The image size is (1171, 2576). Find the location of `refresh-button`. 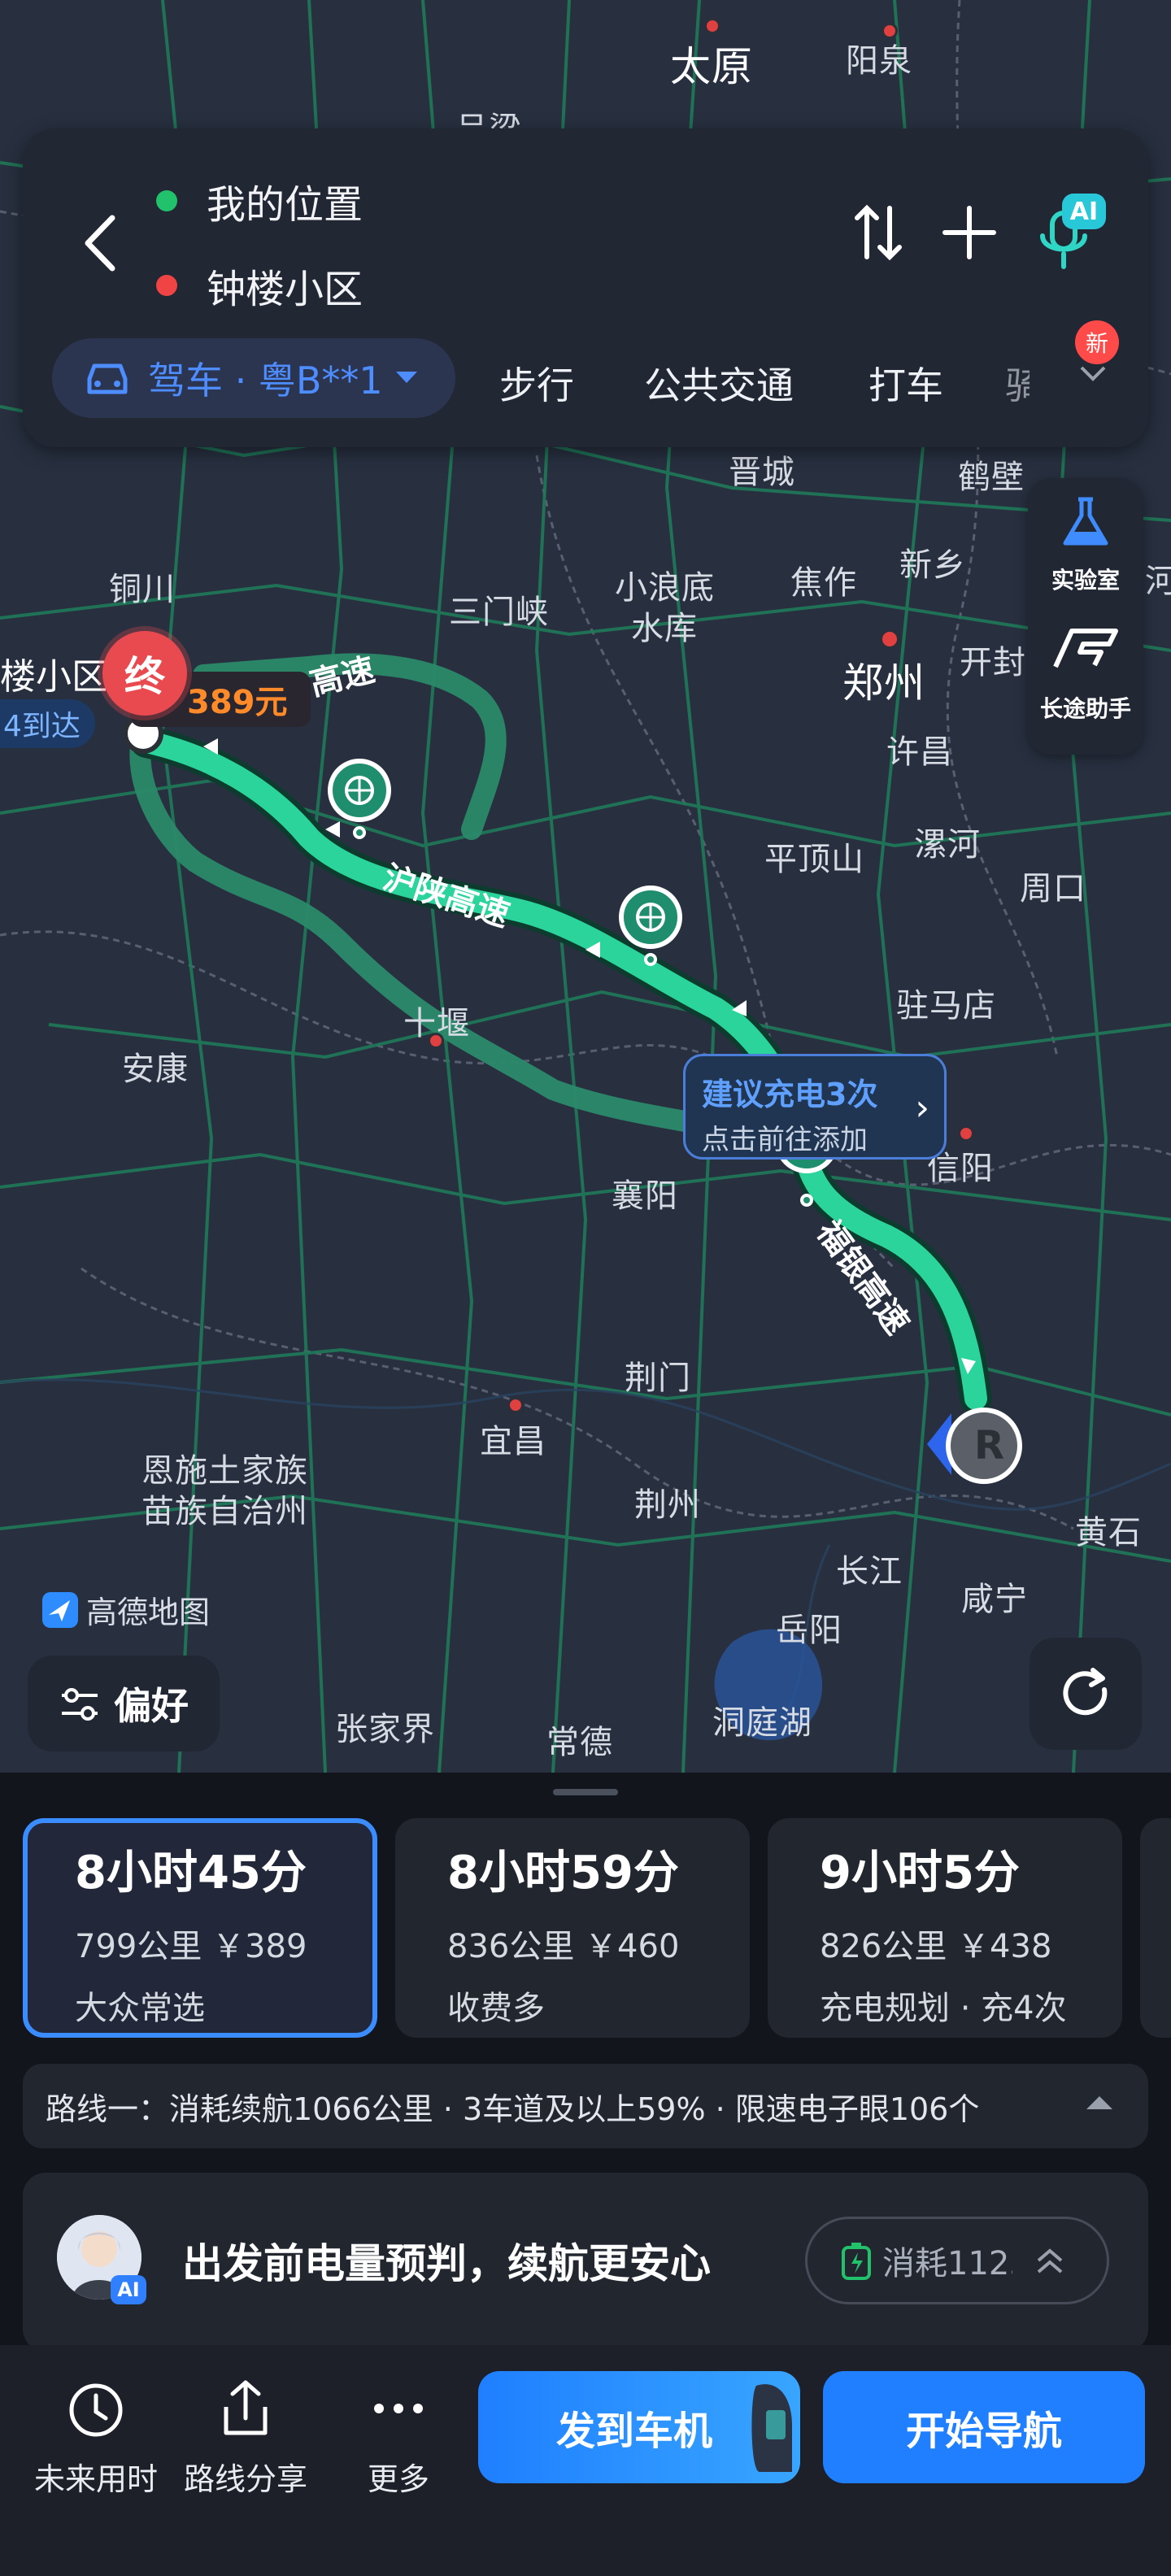

refresh-button is located at coordinates (1086, 1694).